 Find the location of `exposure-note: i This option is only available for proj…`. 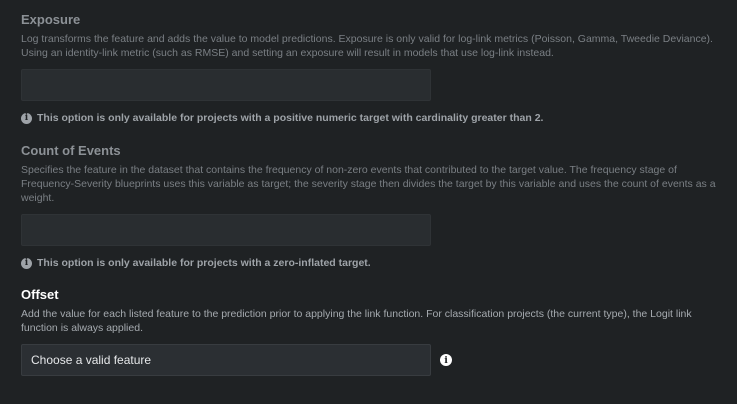

exposure-note: i This option is only available for proj… is located at coordinates (369, 118).